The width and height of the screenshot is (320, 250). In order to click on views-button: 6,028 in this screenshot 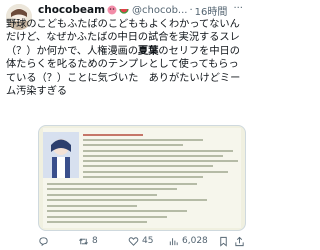, I will do `click(188, 241)`.